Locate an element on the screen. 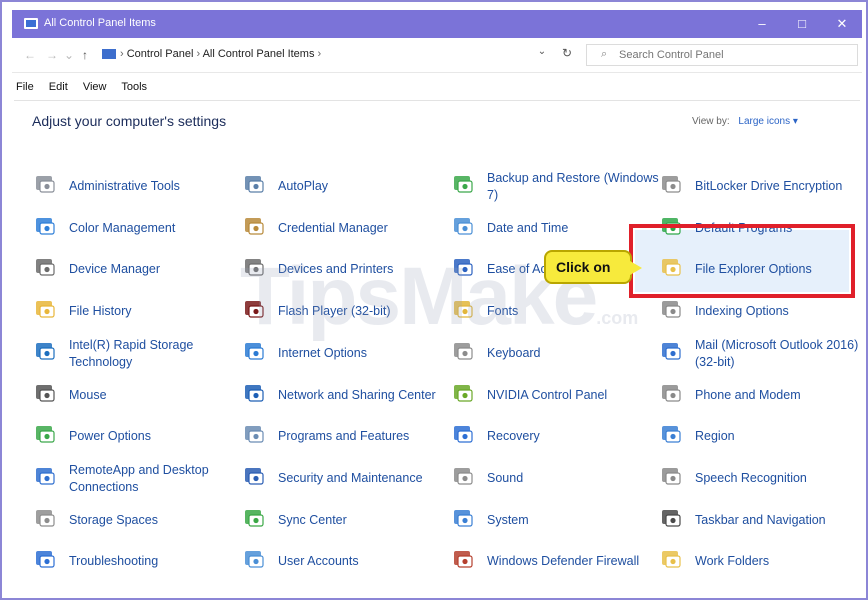 The image size is (868, 600). menu-view: View is located at coordinates (95, 87).